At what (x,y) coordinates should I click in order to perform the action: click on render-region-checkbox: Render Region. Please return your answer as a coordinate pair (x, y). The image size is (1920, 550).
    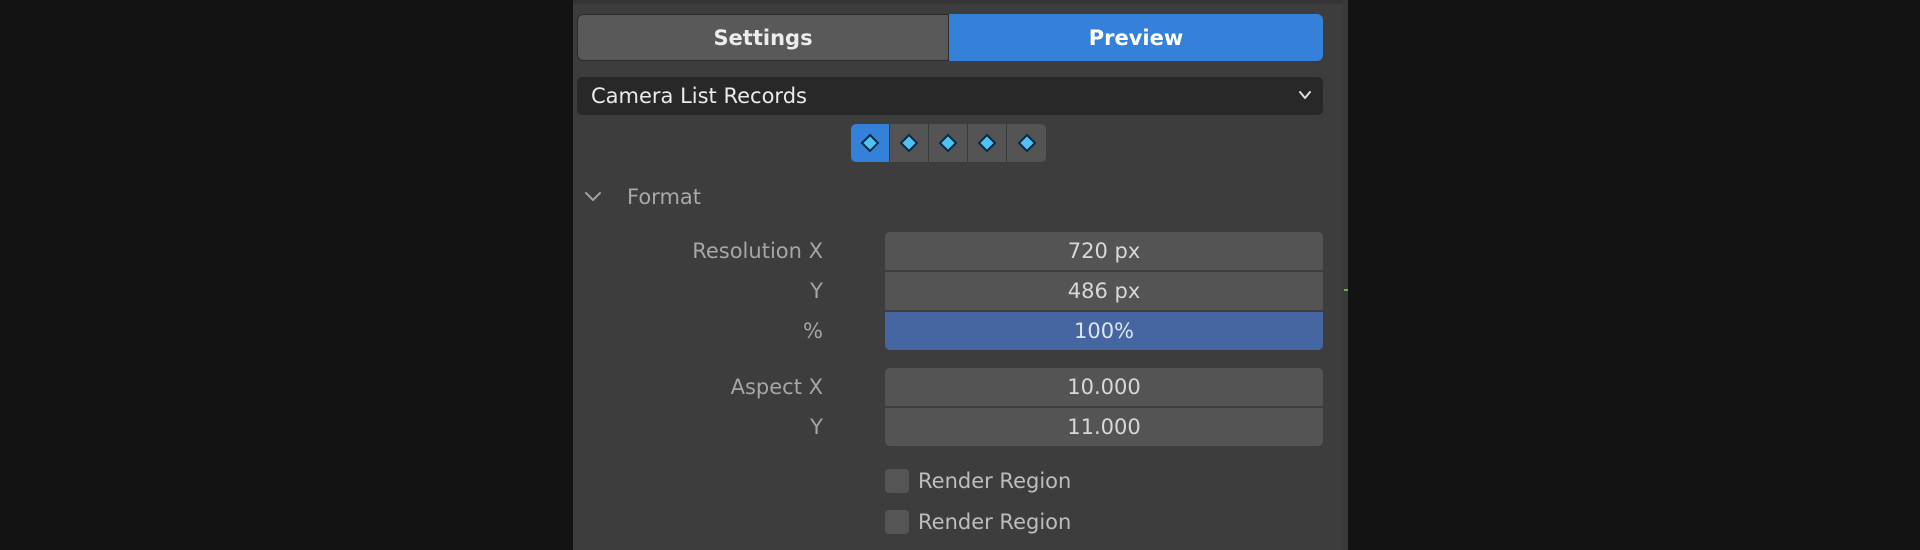
    Looking at the image, I should click on (978, 481).